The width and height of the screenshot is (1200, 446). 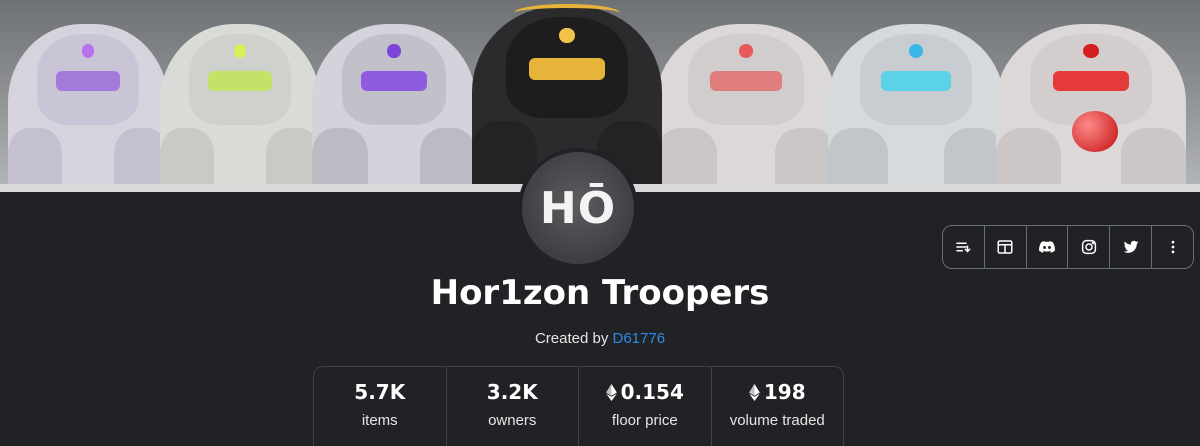 What do you see at coordinates (512, 392) in the screenshot?
I see `stat-value: 3.2K` at bounding box center [512, 392].